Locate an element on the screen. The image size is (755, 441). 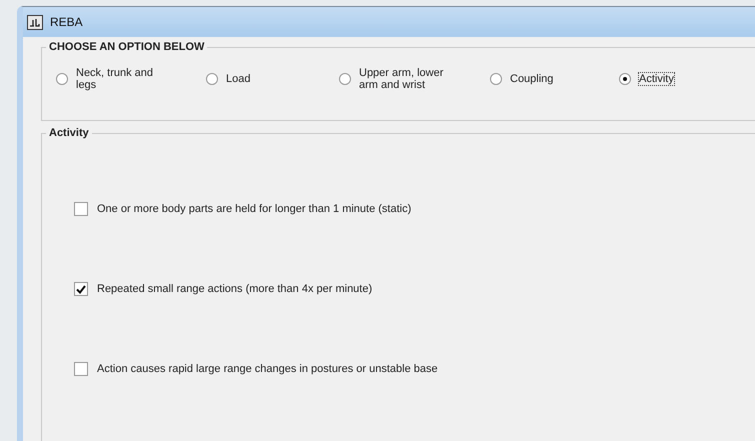
checkbox-option: Action causes rapid large range changes in postures or unstable base is located at coordinates (414, 369).